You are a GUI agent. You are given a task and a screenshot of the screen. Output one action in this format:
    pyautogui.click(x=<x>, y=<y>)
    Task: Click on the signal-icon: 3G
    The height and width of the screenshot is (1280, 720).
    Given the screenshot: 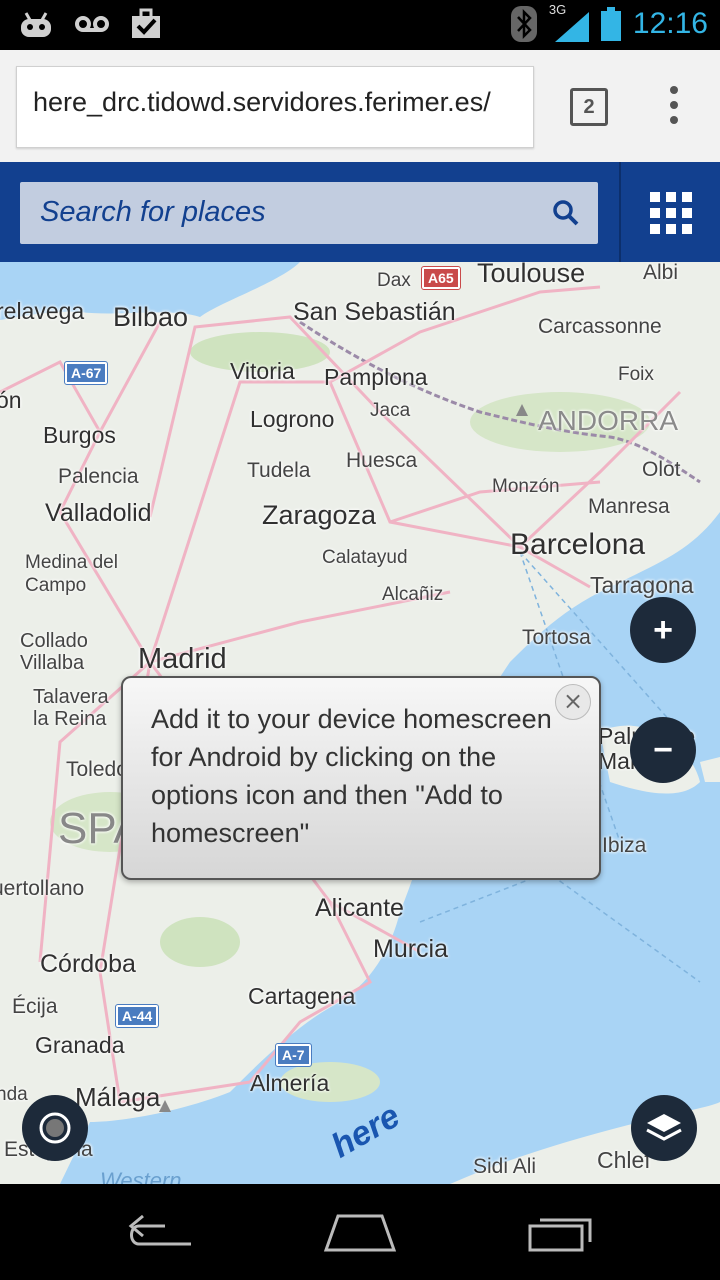 What is the action you would take?
    pyautogui.click(x=569, y=22)
    